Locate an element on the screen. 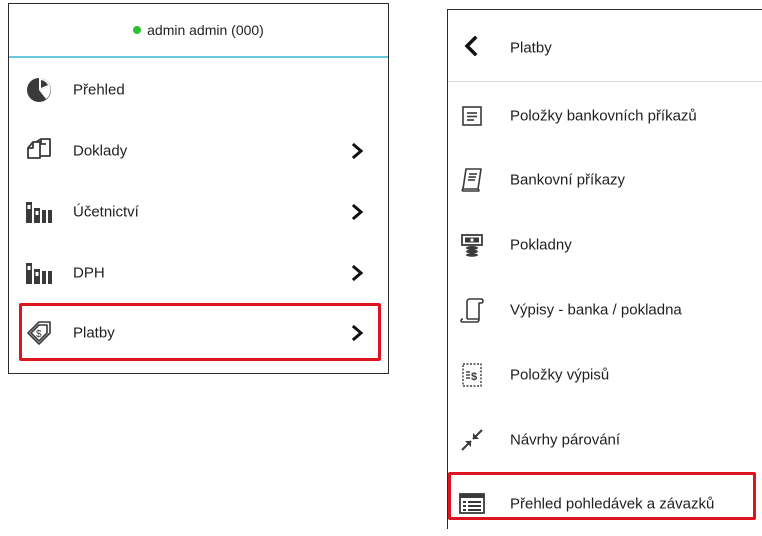 This screenshot has width=762, height=536. menu-item-label: DPH is located at coordinates (89, 273).